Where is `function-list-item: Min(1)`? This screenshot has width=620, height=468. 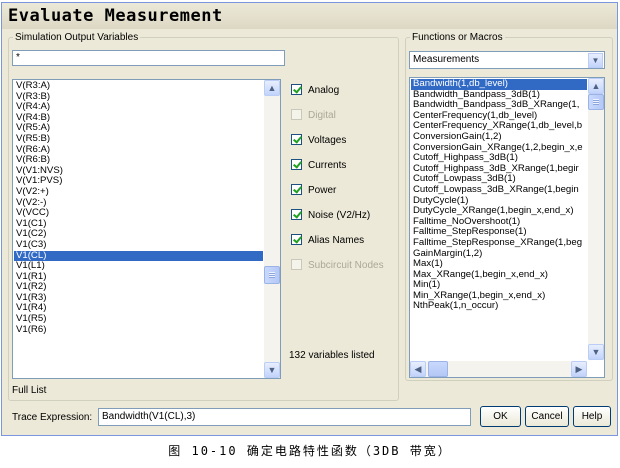
function-list-item: Min(1) is located at coordinates (499, 285).